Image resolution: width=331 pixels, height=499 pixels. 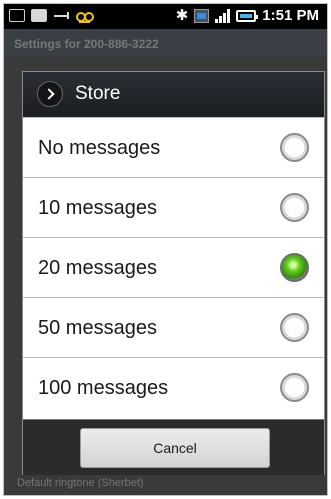 I want to click on background-bottom-text: Default ringtone (Sherbet), so click(x=165, y=483).